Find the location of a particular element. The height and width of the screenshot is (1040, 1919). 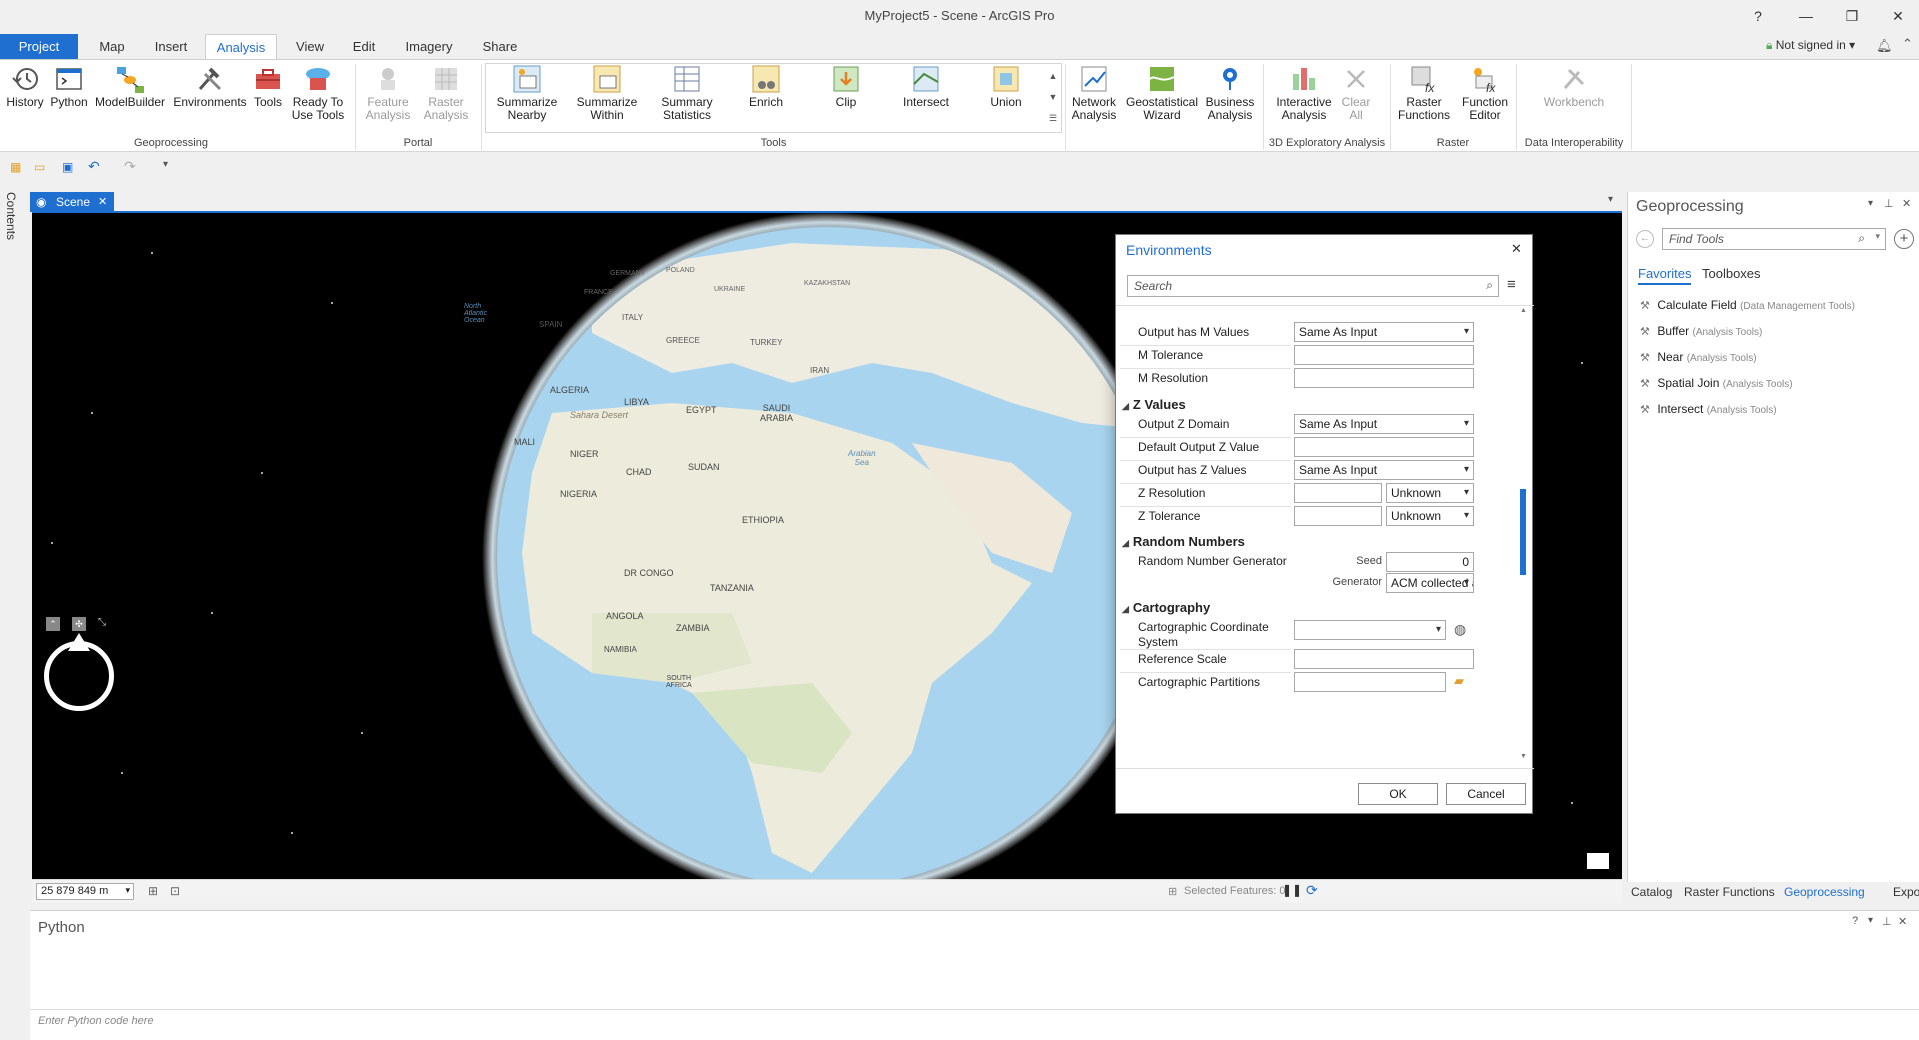

business-analysis-button: Business Analysis is located at coordinates (1230, 93).